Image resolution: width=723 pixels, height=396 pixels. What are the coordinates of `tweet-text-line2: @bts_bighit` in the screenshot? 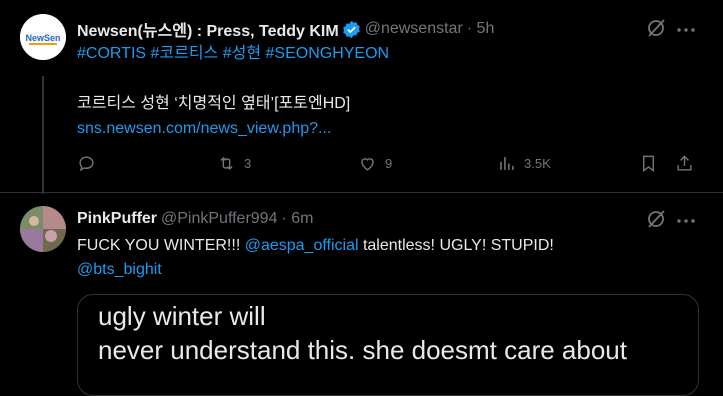 It's located at (119, 270).